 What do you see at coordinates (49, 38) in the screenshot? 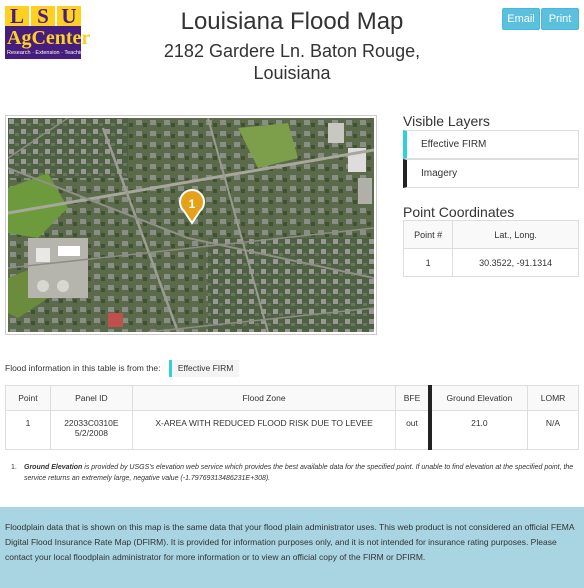
I see `logo-name: AgCenter` at bounding box center [49, 38].